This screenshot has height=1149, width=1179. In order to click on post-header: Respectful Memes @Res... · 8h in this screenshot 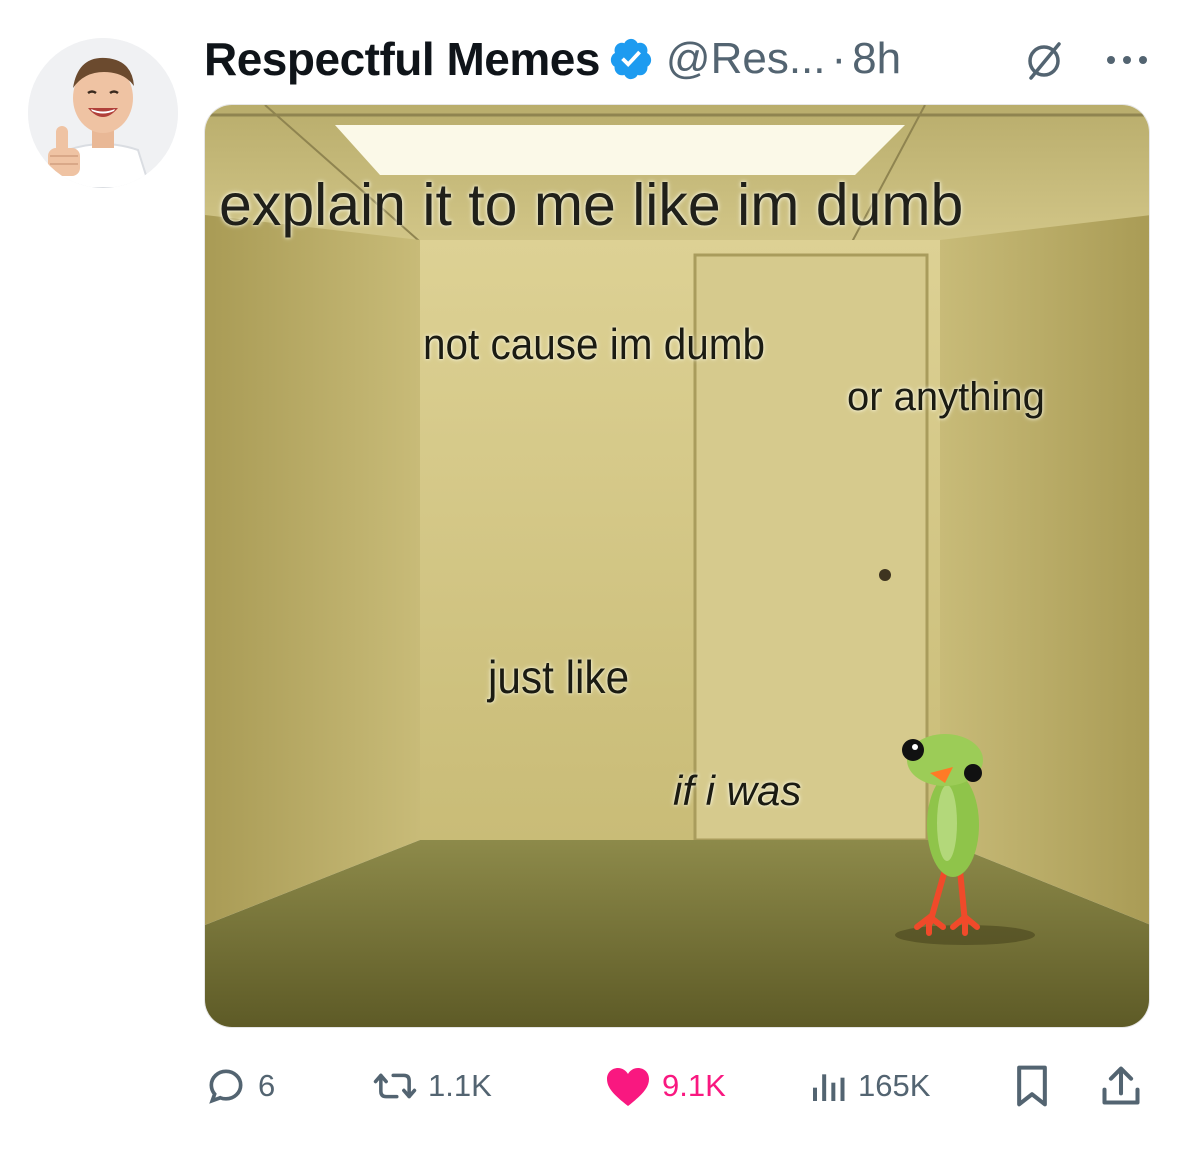, I will do `click(679, 59)`.